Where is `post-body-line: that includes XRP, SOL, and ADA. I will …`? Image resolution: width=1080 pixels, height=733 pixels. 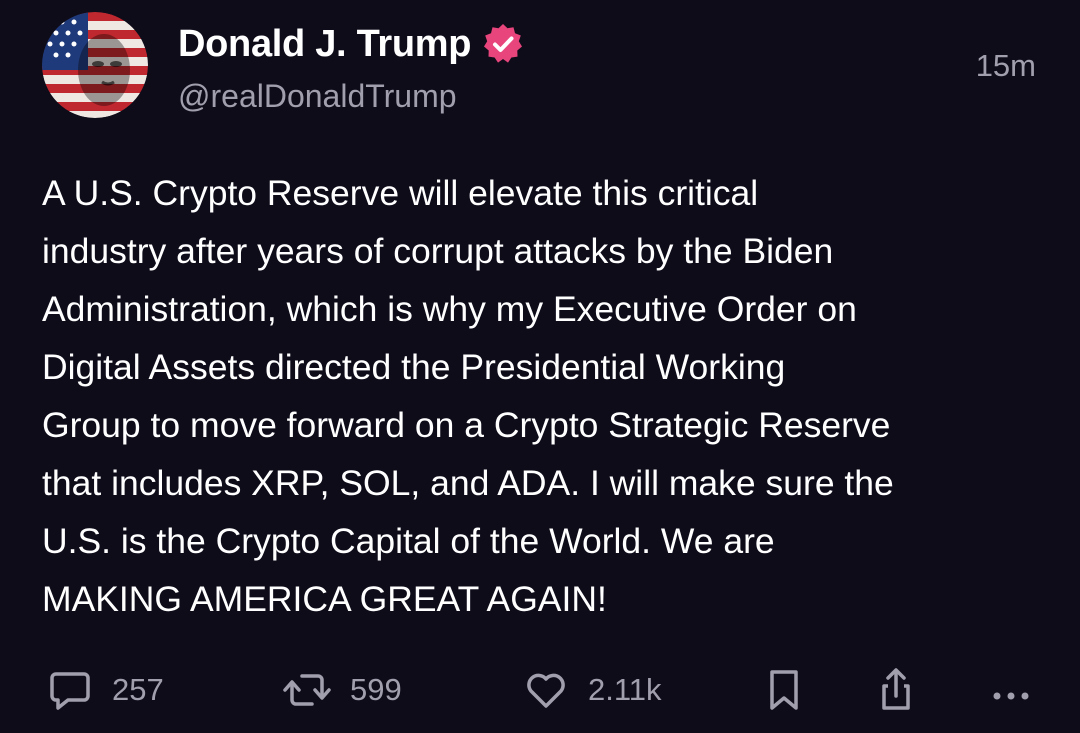 post-body-line: that includes XRP, SOL, and ADA. I will … is located at coordinates (468, 483).